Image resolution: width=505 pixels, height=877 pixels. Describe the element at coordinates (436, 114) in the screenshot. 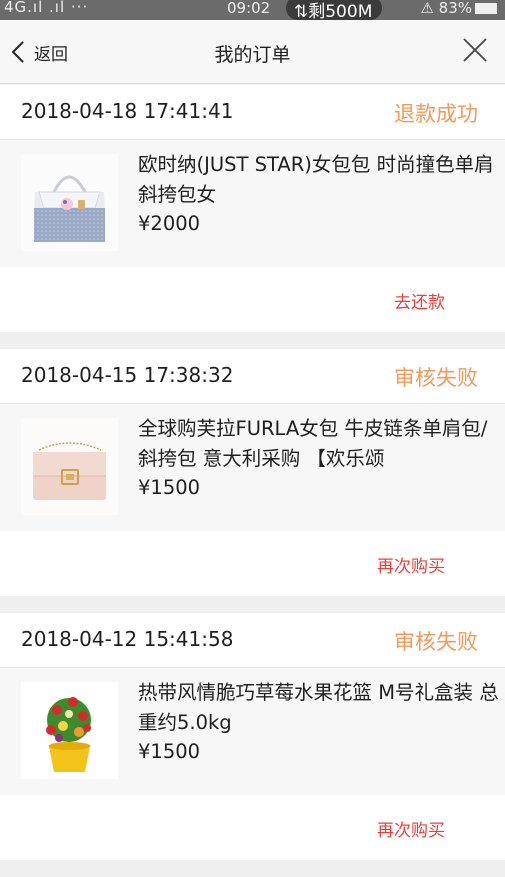

I see `order-status: 退款成功` at that location.